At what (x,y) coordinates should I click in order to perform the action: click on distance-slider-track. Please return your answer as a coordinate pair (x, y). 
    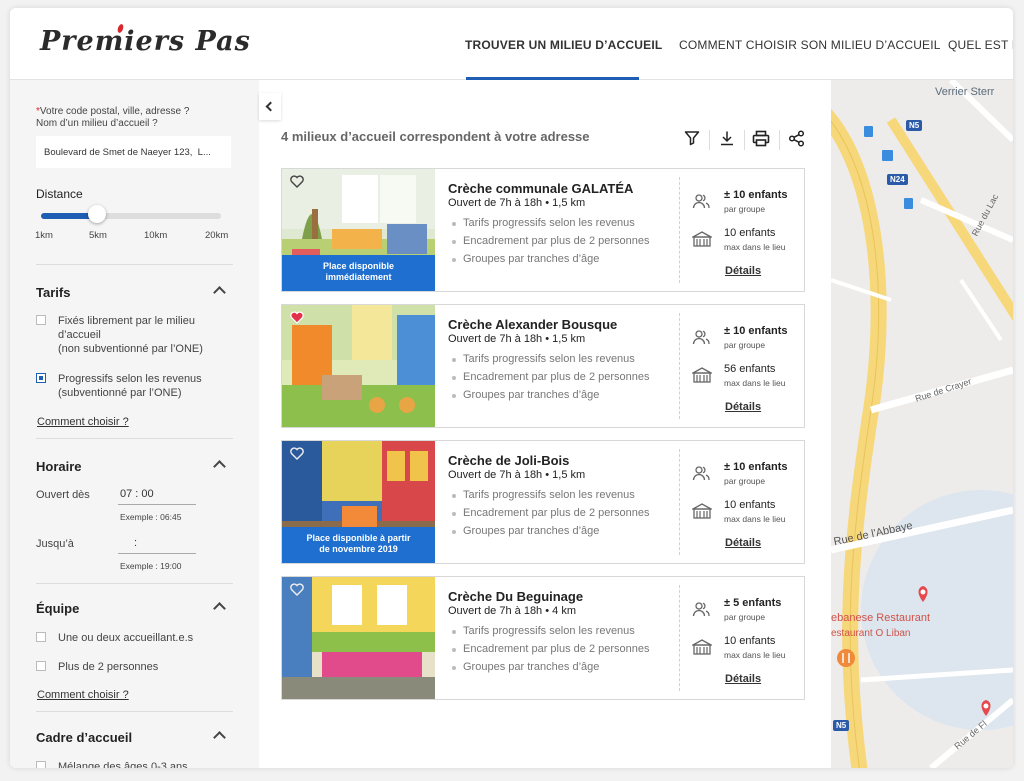
    Looking at the image, I should click on (131, 216).